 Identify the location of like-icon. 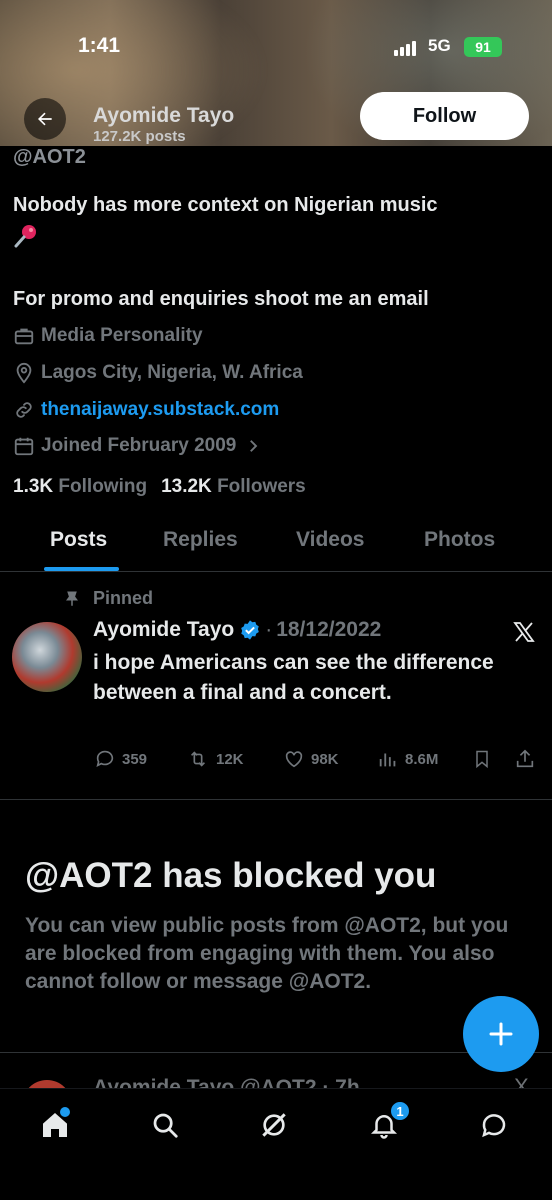
(294, 759).